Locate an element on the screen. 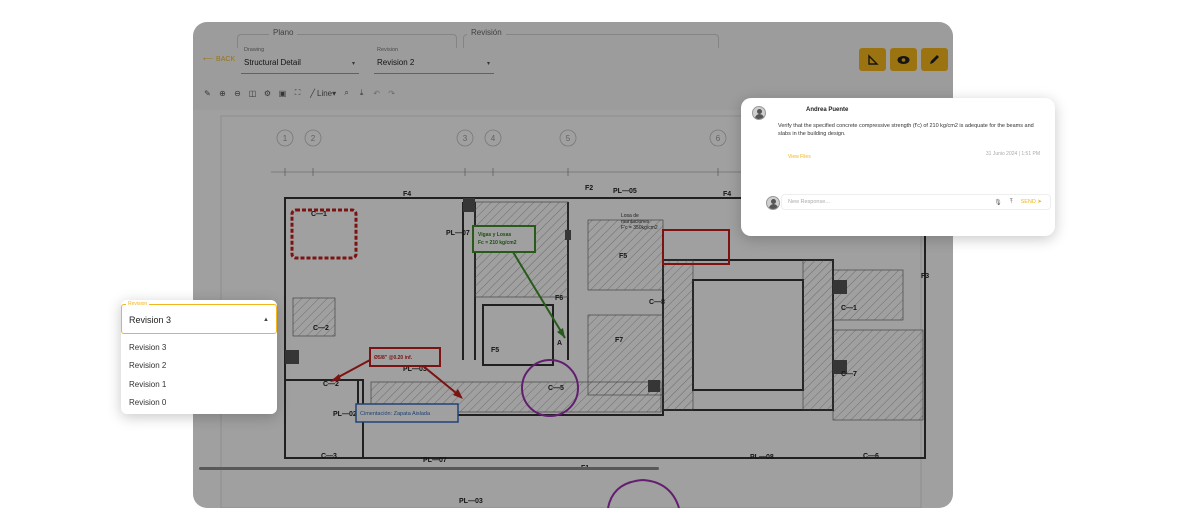 The height and width of the screenshot is (530, 1199). undo-icon: ↶ is located at coordinates (376, 93).